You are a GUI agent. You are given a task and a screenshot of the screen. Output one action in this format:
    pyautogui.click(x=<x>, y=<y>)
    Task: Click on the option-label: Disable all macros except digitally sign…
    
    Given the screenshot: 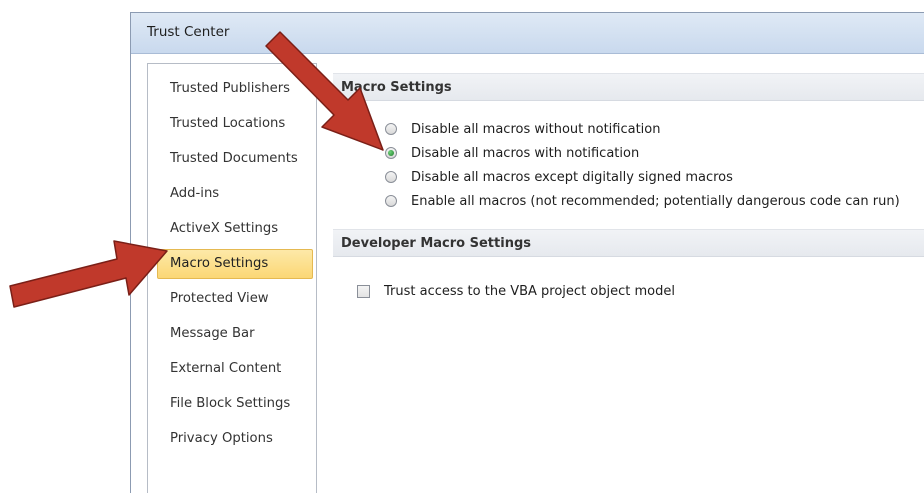 What is the action you would take?
    pyautogui.click(x=572, y=177)
    